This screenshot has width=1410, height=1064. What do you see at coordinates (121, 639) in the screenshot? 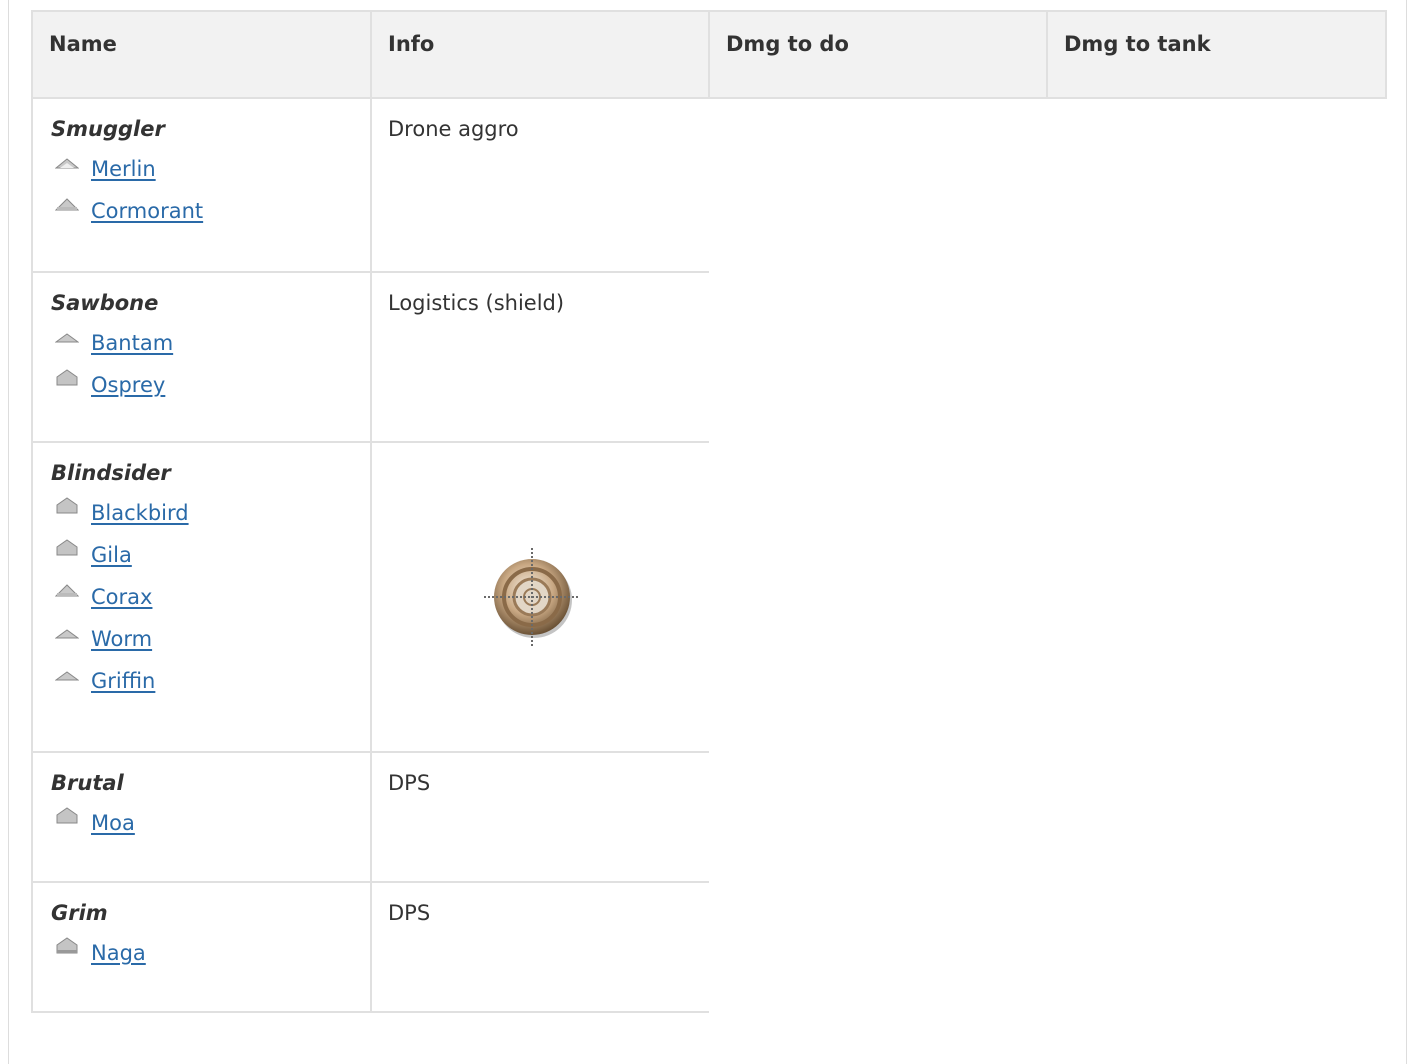
I see `ship-link-worm: Worm` at bounding box center [121, 639].